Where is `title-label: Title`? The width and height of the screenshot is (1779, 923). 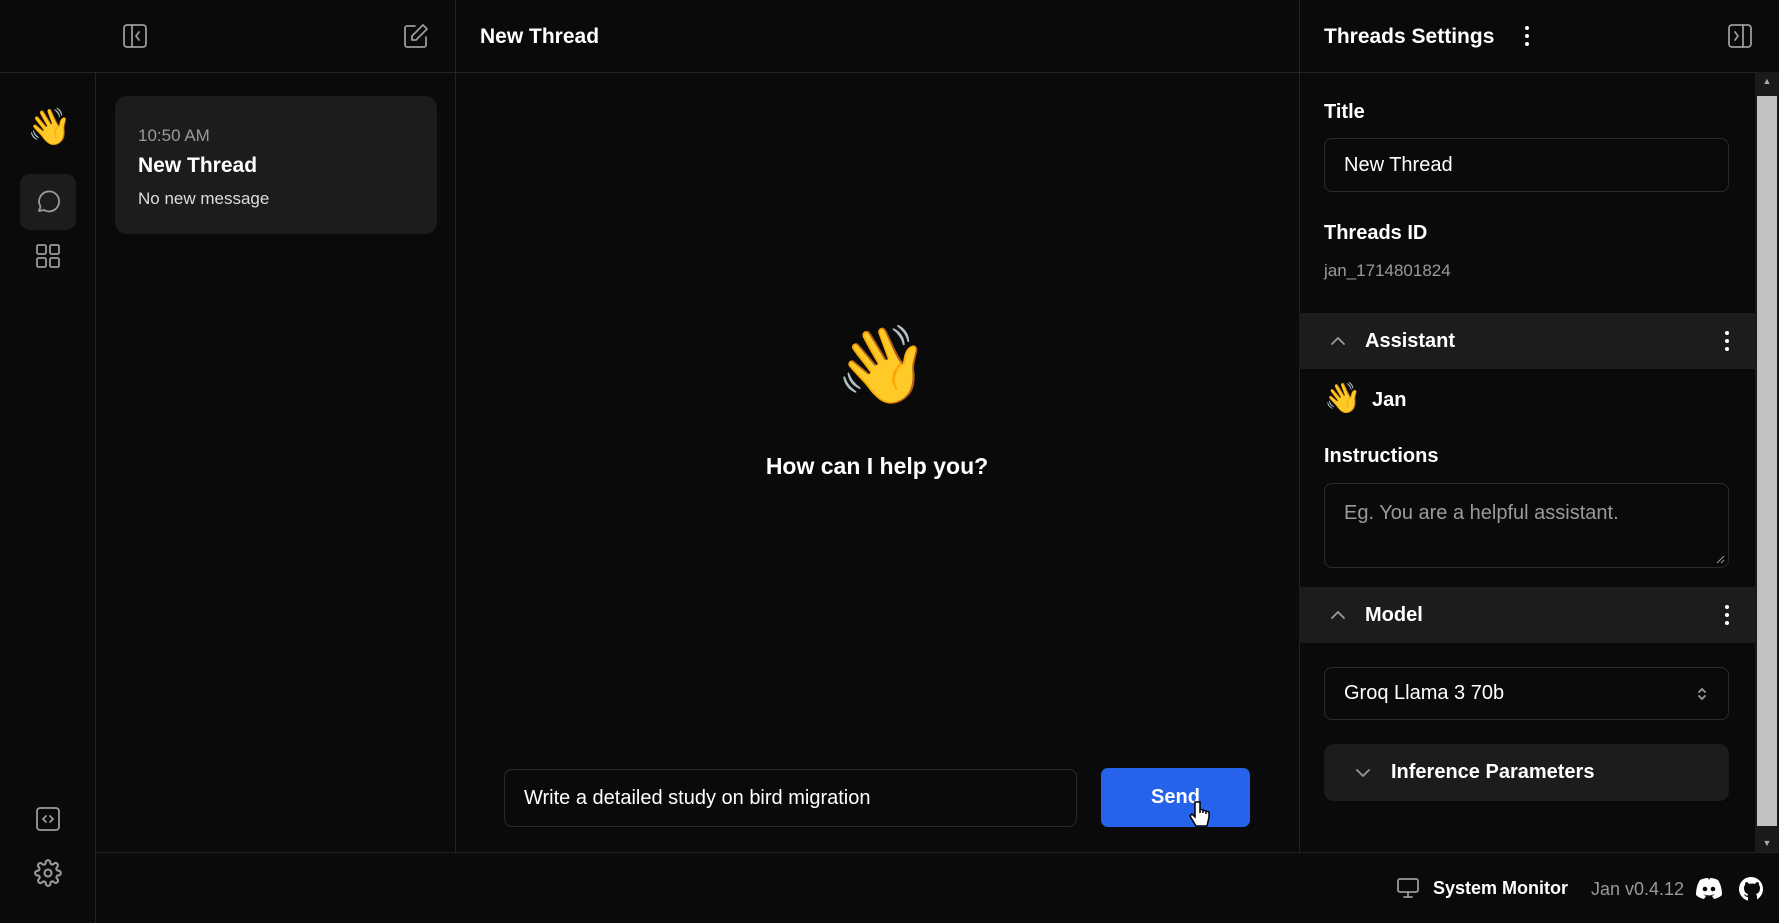
title-label: Title is located at coordinates (1344, 112).